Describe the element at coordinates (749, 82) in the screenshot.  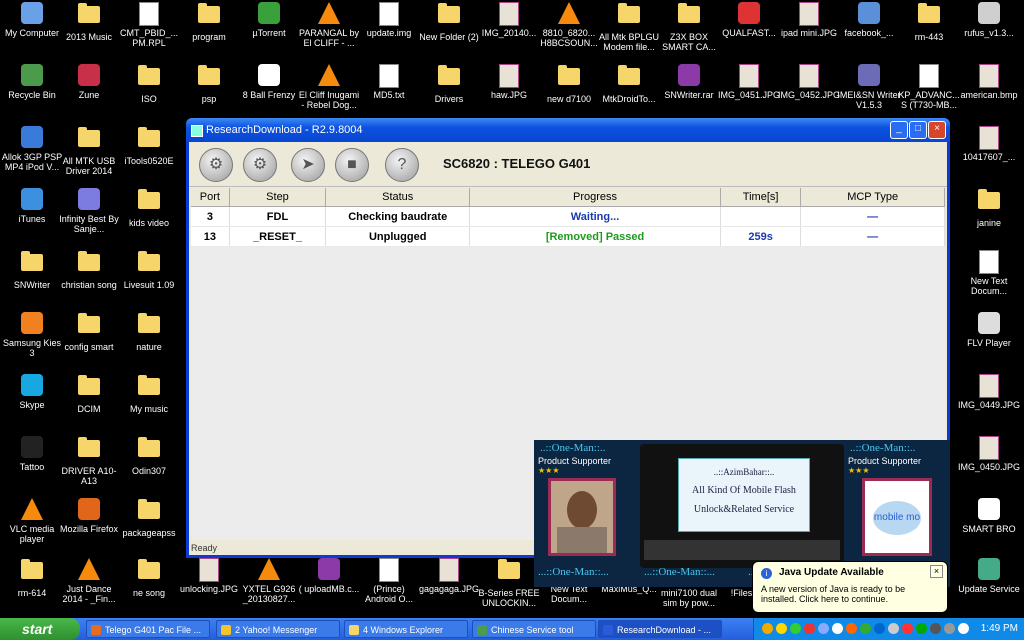
I see `desktop-icon: IMG_0451.JPG` at that location.